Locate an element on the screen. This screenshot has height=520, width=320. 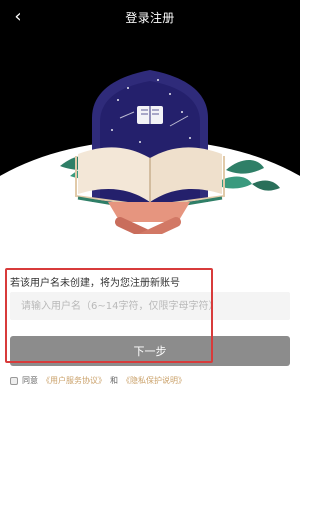
book-stand is located at coordinates (149, 218).